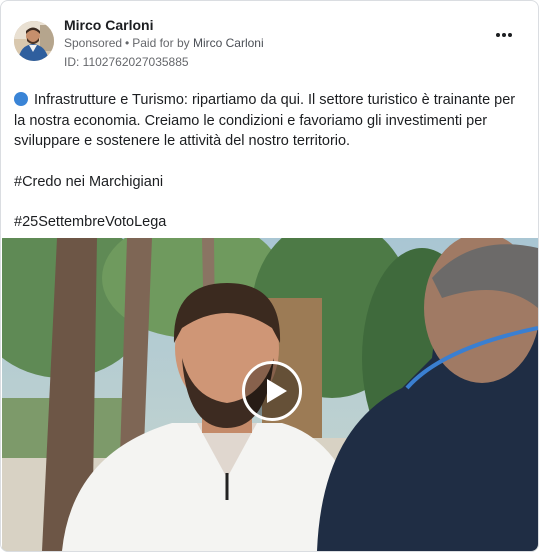 The image size is (539, 560). I want to click on blue-circle-icon, so click(21, 99).